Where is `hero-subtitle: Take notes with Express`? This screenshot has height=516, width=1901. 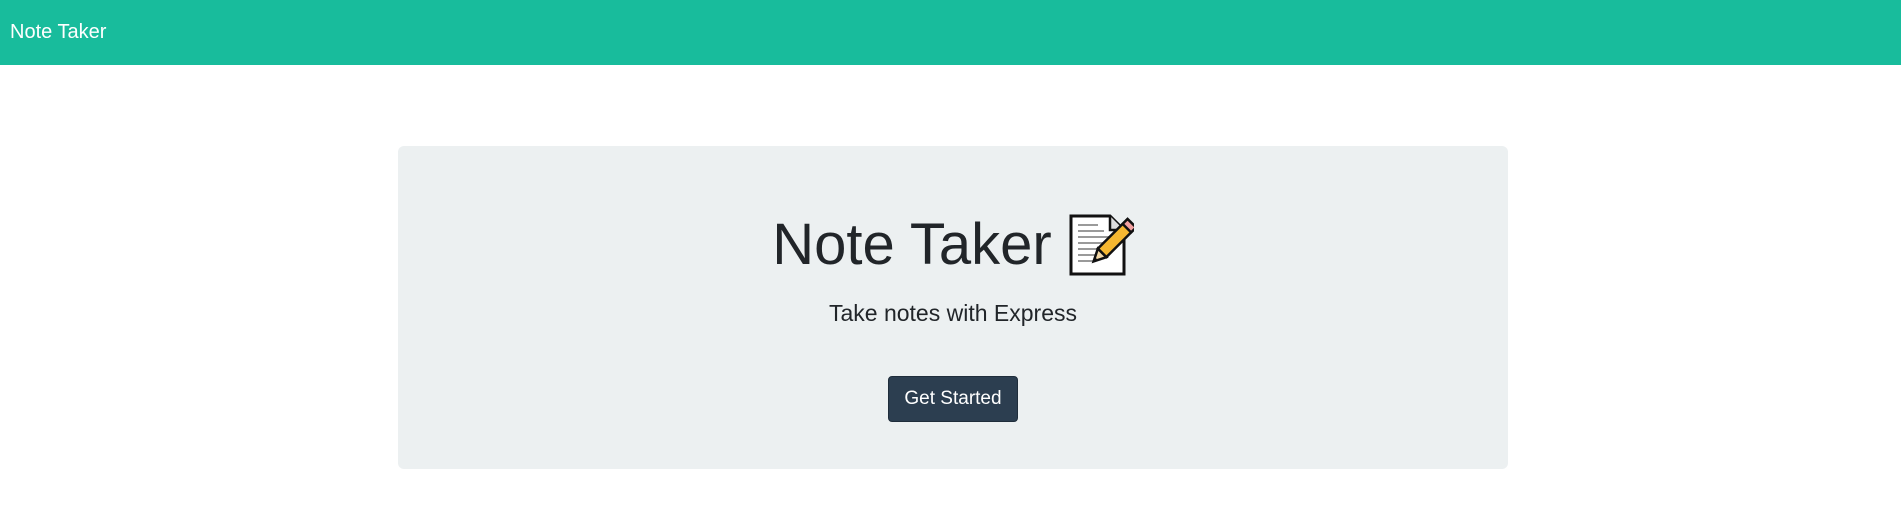 hero-subtitle: Take notes with Express is located at coordinates (952, 313).